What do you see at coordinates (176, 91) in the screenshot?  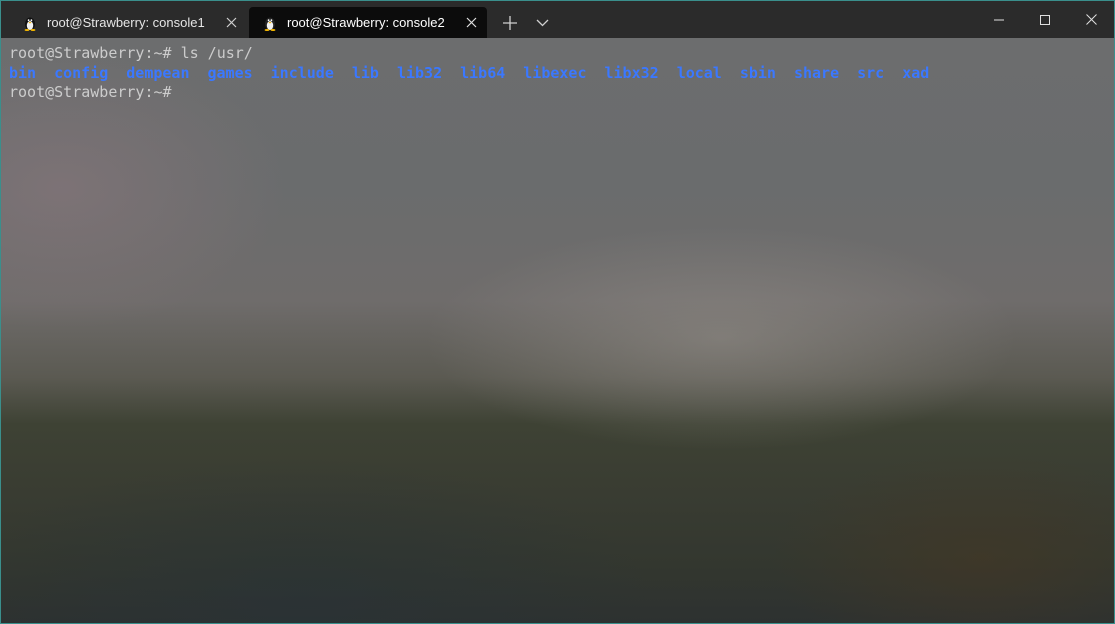 I see `cursor` at bounding box center [176, 91].